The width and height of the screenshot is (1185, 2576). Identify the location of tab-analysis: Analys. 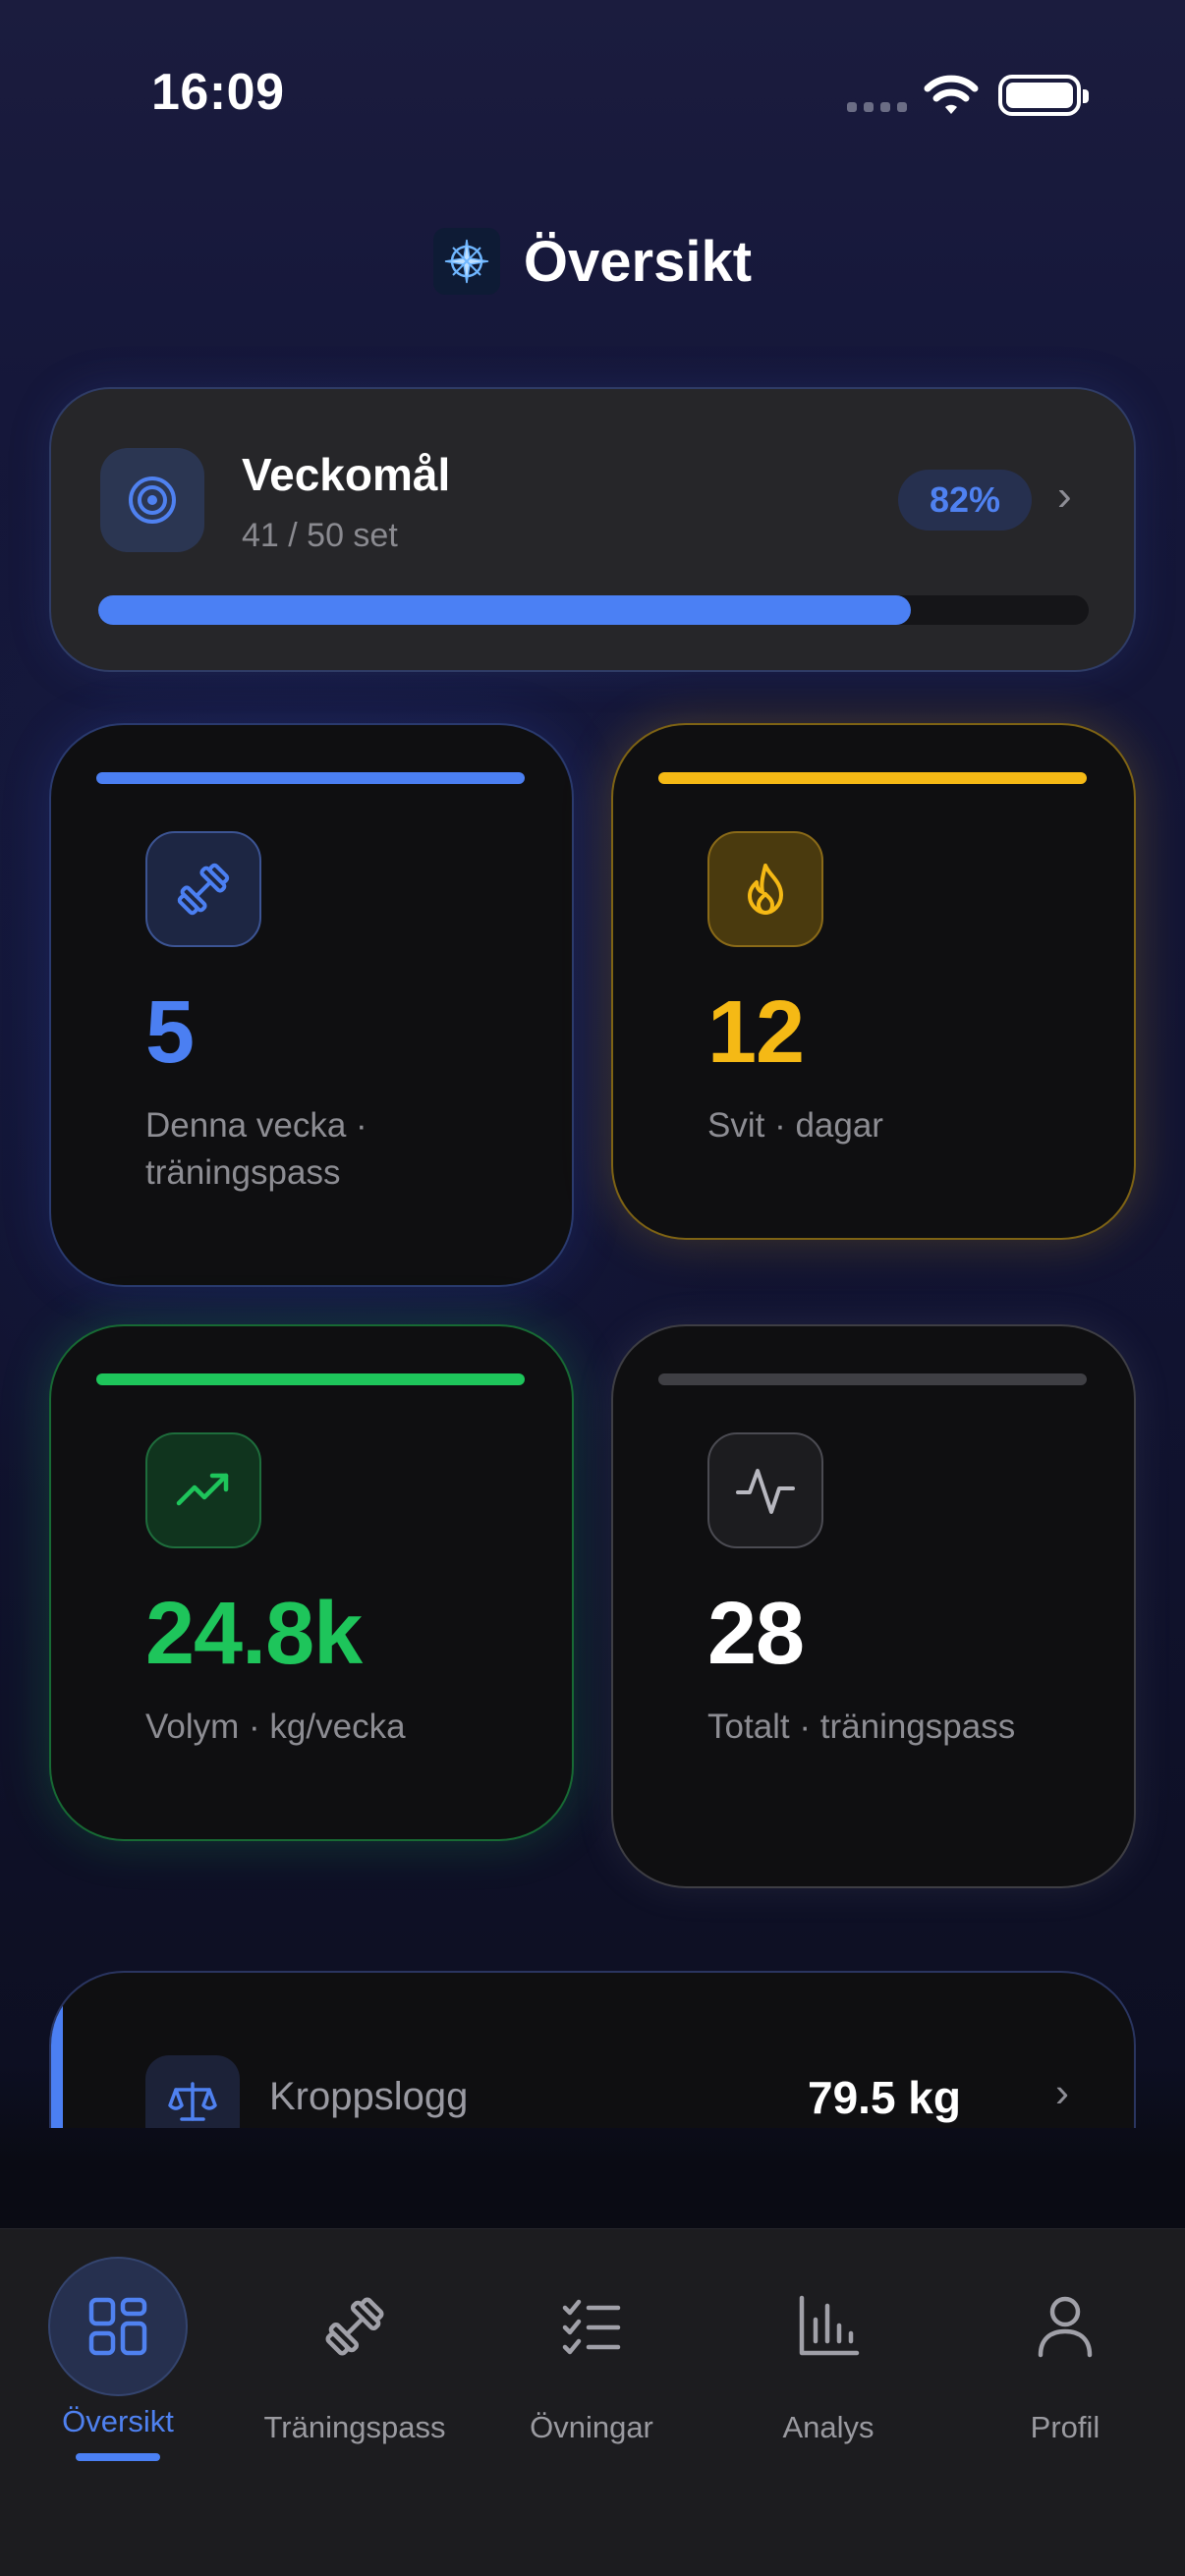
(828, 2365).